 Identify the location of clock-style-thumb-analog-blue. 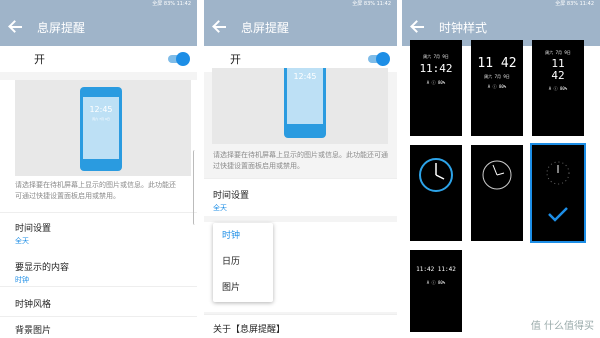
(436, 193).